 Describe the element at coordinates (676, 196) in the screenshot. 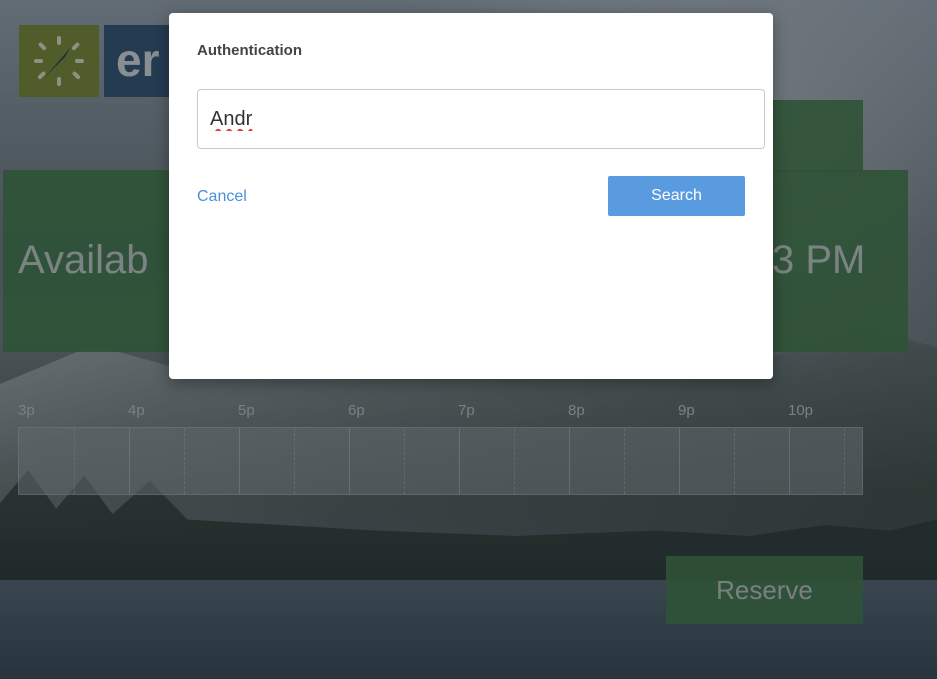

I see `search-button: Search` at that location.